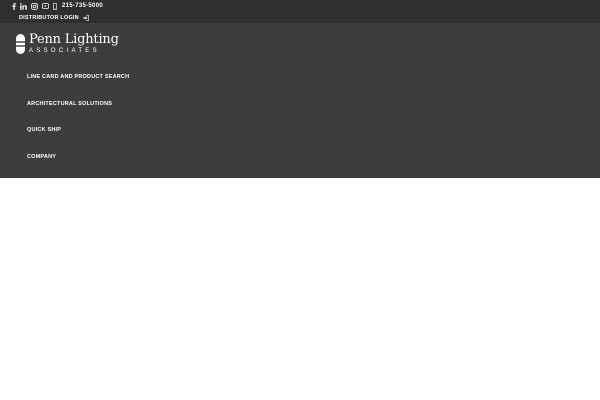  I want to click on sign-in-icon, so click(86, 17).